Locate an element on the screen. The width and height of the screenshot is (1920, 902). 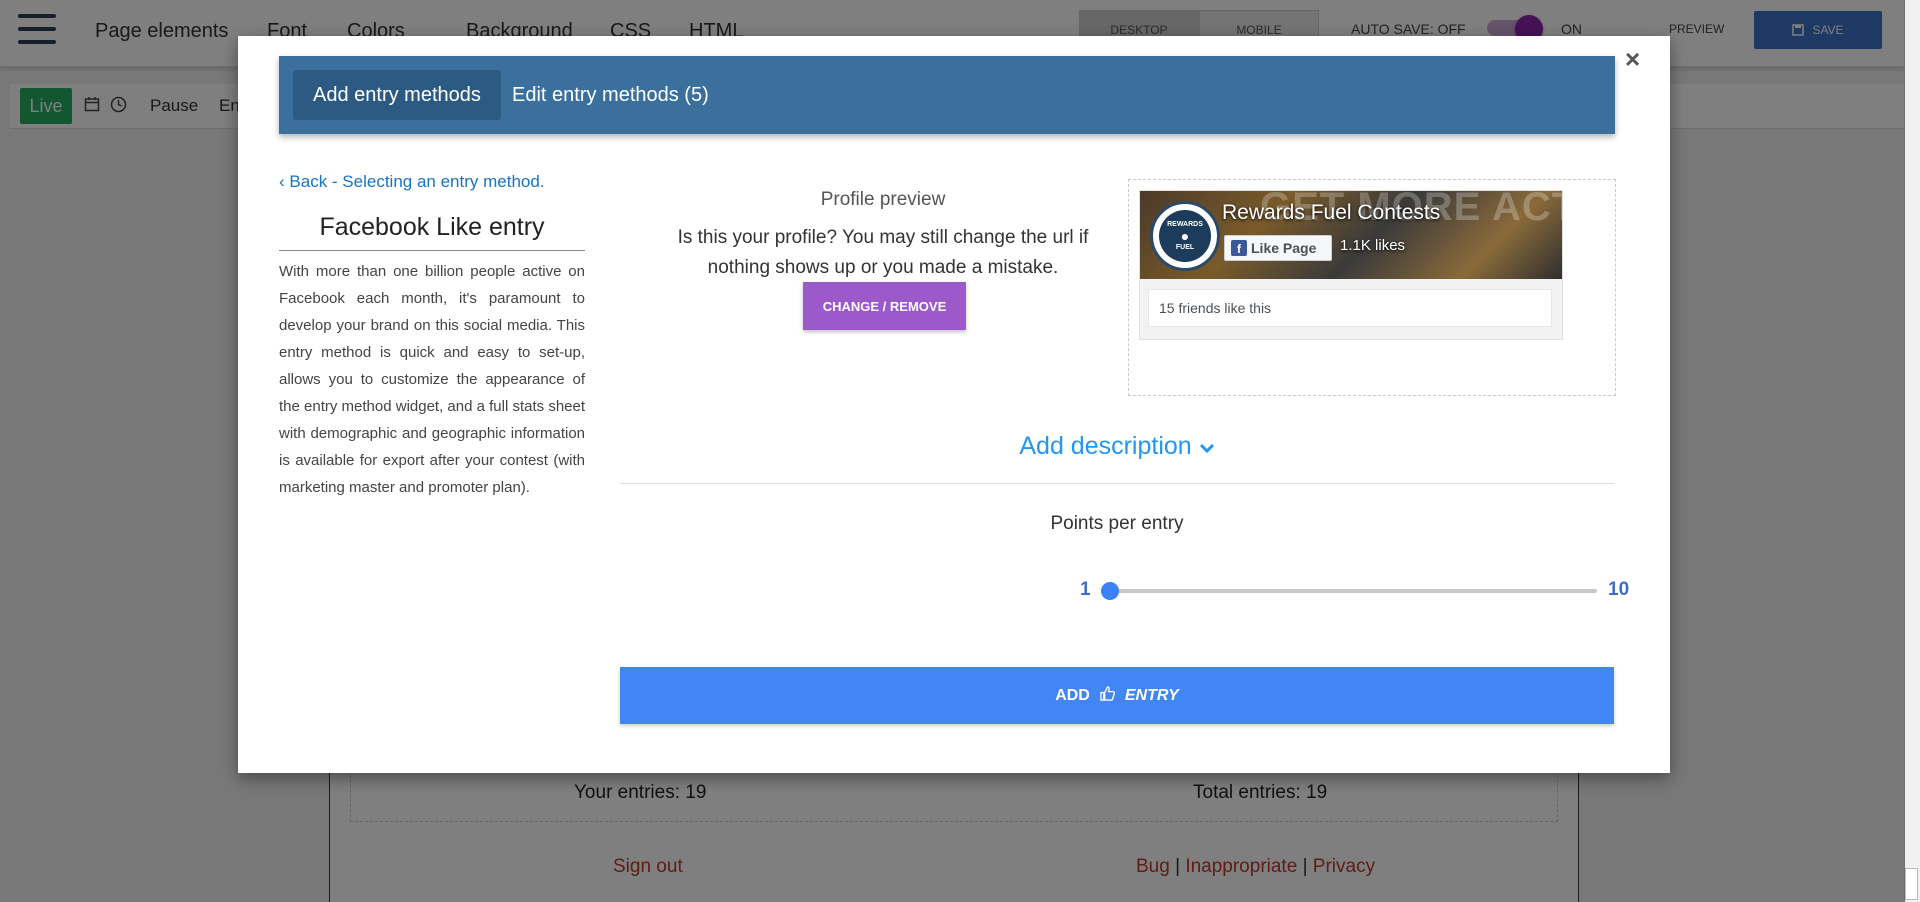
entry-method-title: Facebook Like entry is located at coordinates (432, 232).